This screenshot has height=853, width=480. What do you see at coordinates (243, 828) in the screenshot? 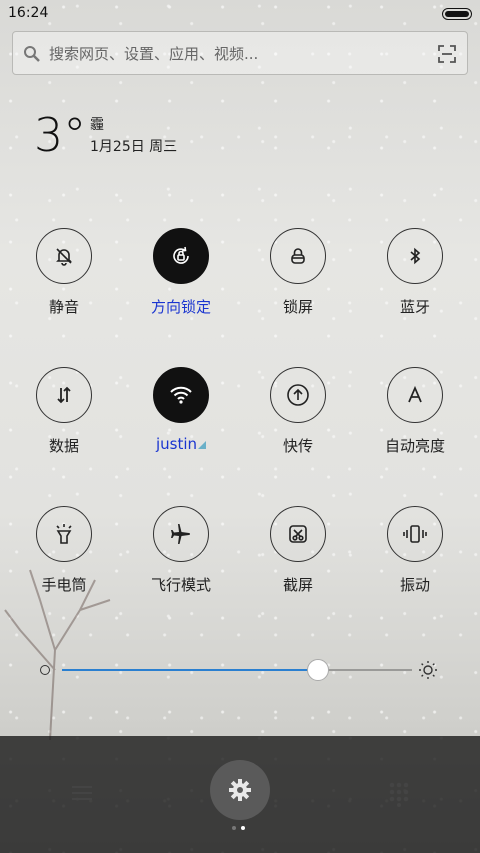
I see `page-dot-active` at bounding box center [243, 828].